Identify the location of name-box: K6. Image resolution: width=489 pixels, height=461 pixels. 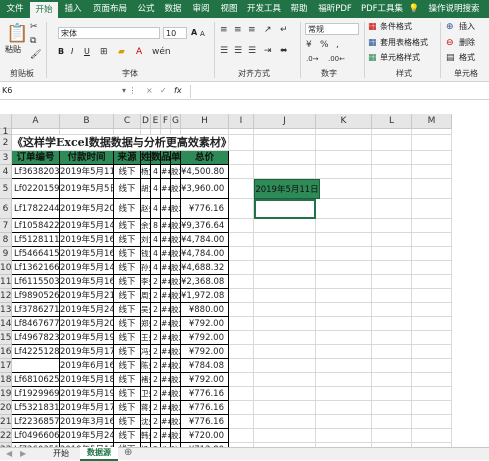
(59, 91).